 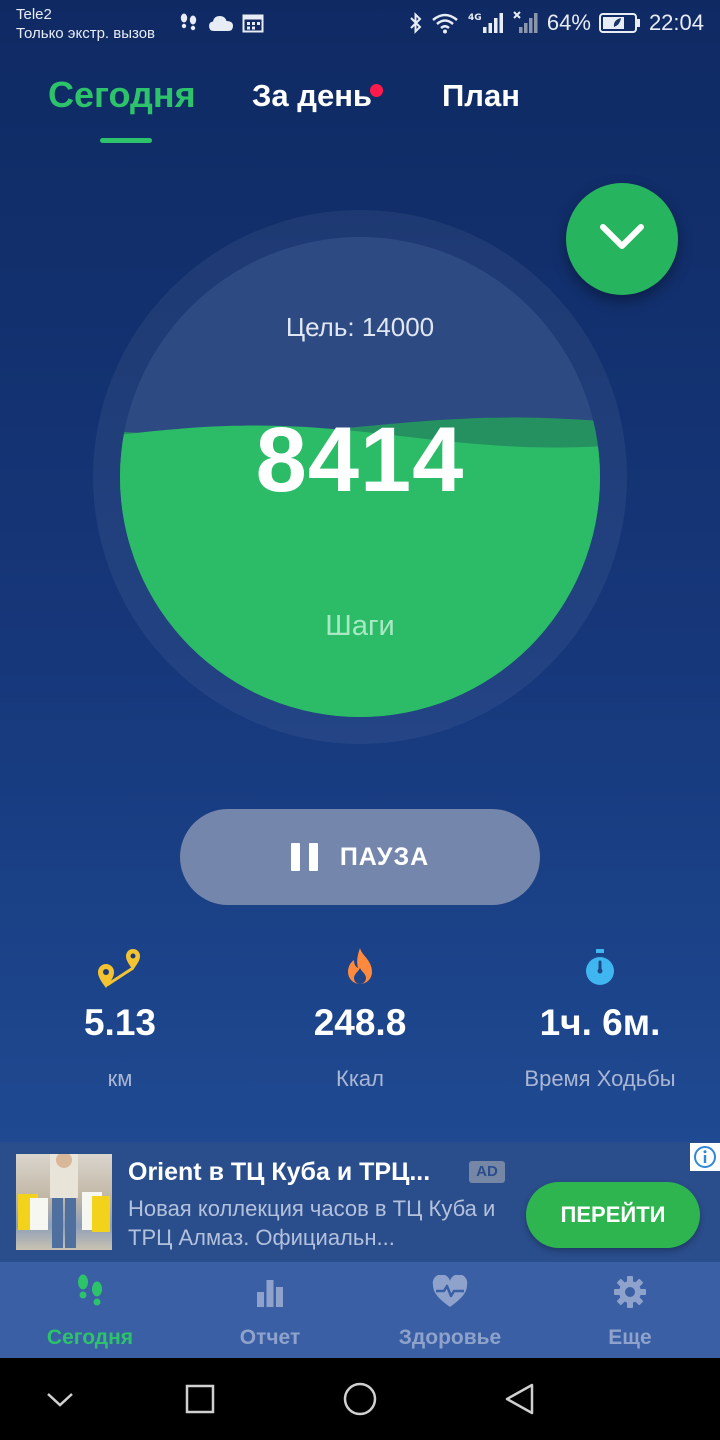 I want to click on status-indicators: 4G 64% 22:04, so click(x=556, y=23).